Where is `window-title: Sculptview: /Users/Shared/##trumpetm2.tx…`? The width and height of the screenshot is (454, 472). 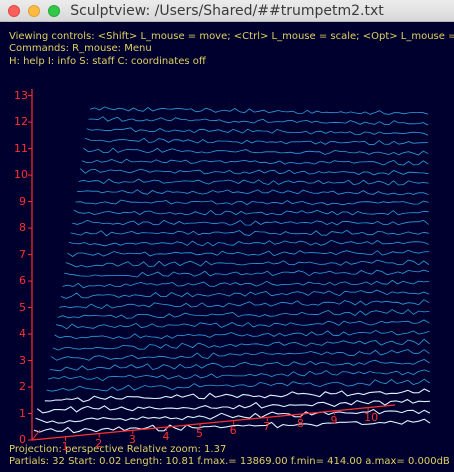 window-title: Sculptview: /Users/Shared/##trumpetm2.tx… is located at coordinates (227, 11).